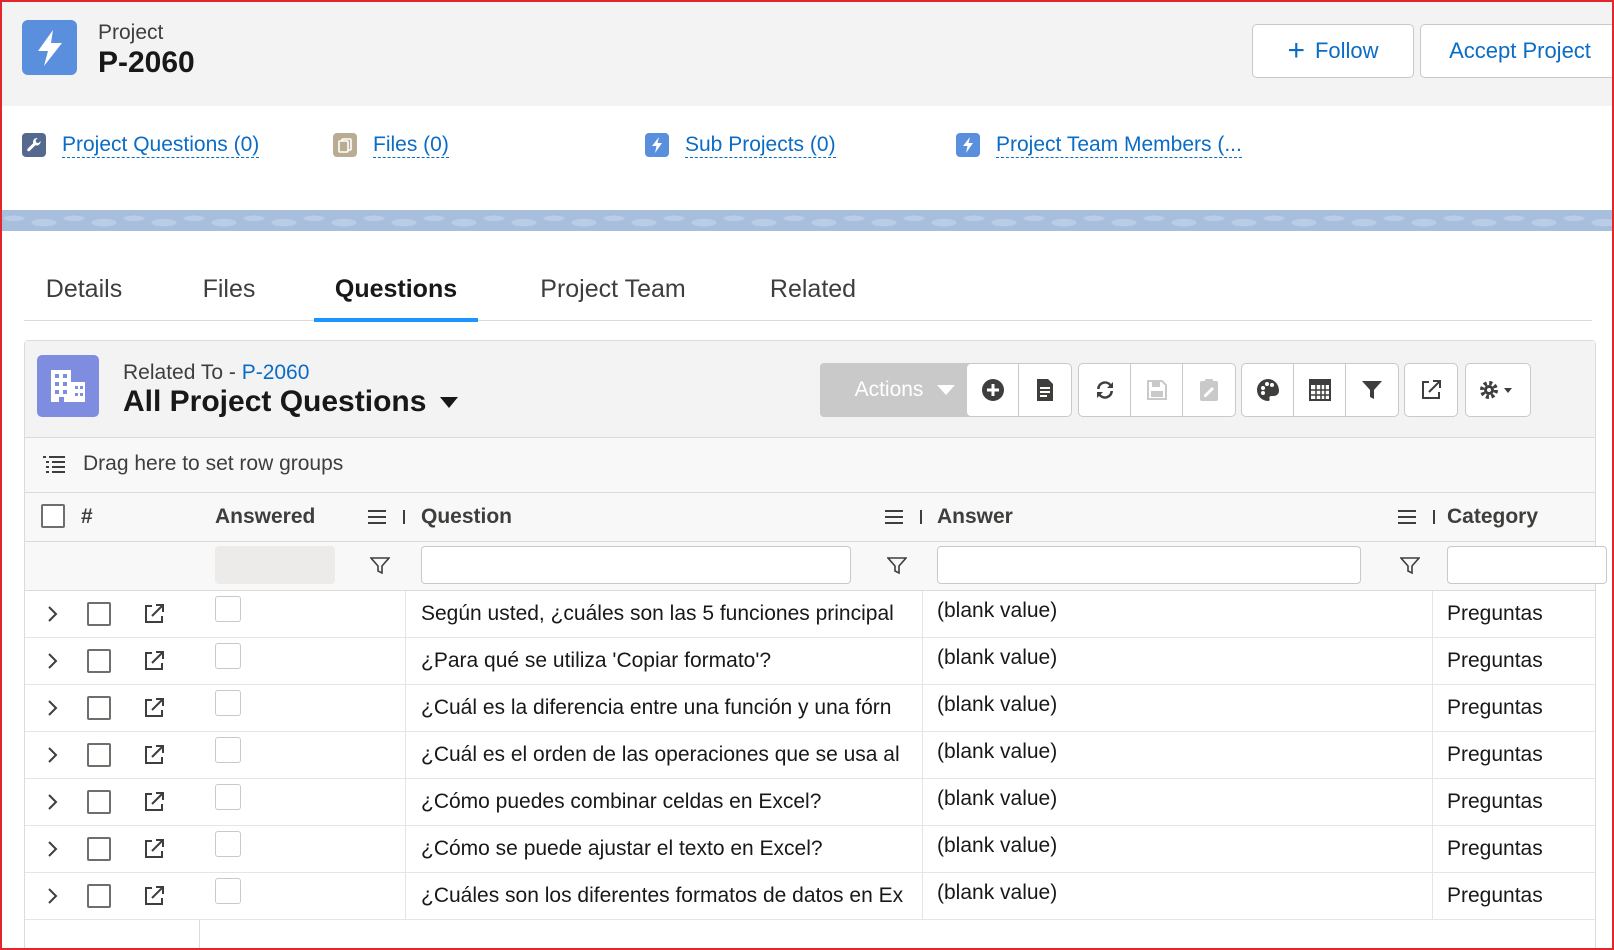 The width and height of the screenshot is (1614, 950). Describe the element at coordinates (613, 289) in the screenshot. I see `tab-project-team: Project Team` at that location.